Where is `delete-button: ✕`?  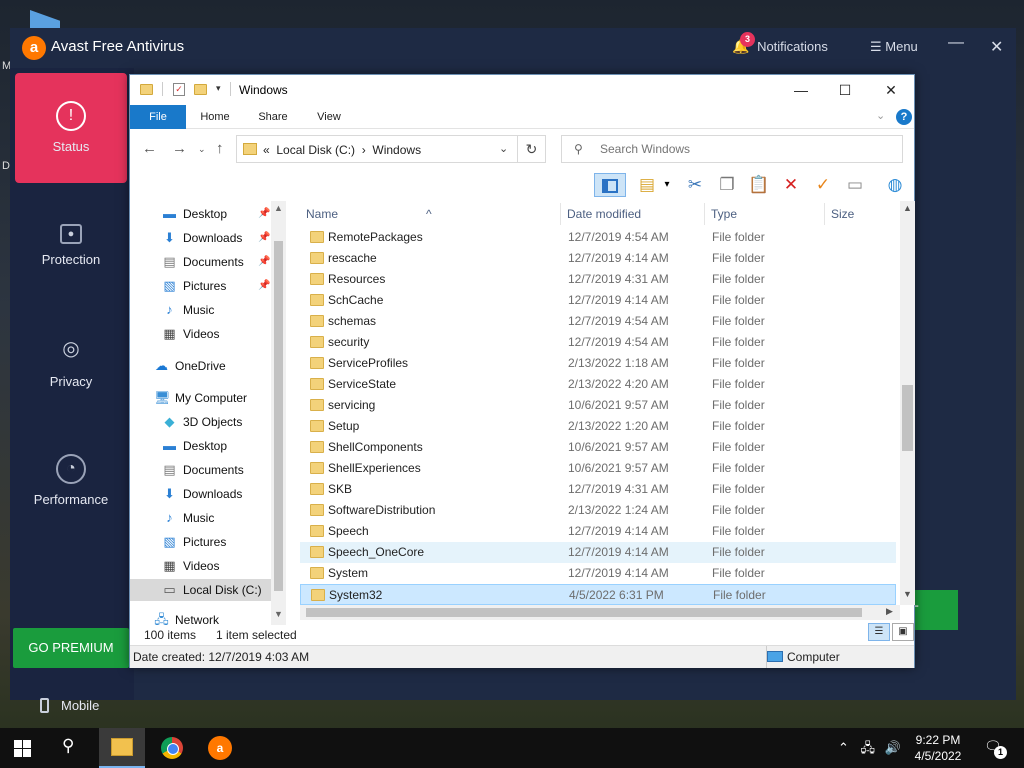
delete-button: ✕ is located at coordinates (791, 185).